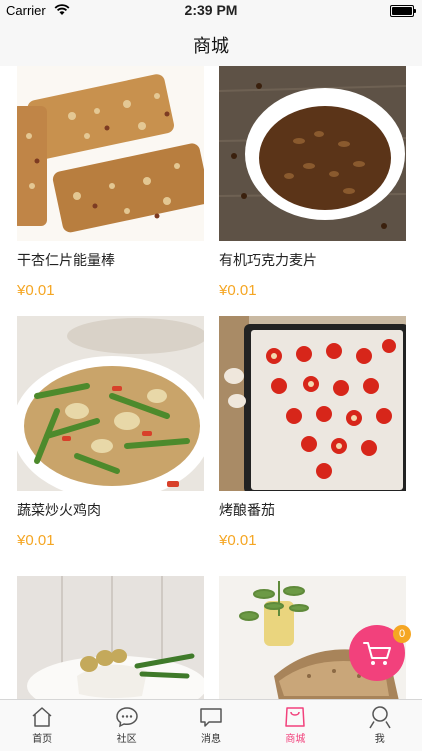 The height and width of the screenshot is (751, 422). I want to click on tab-me: 我, so click(380, 725).